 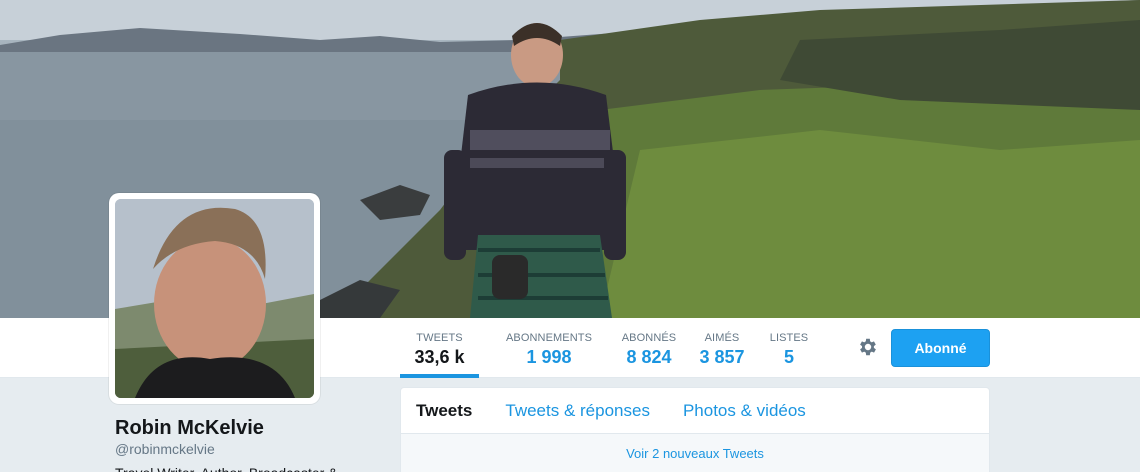 I want to click on stat-value: 33,6 k, so click(x=439, y=357).